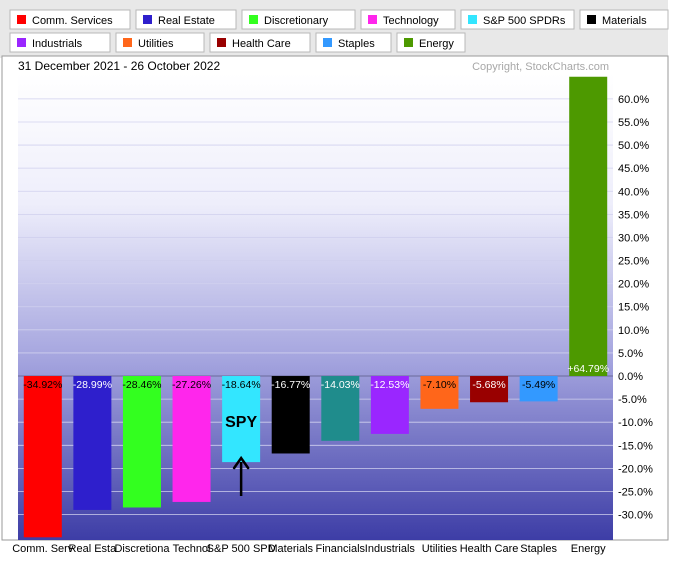  I want to click on legend-label: Industrials, so click(57, 44).